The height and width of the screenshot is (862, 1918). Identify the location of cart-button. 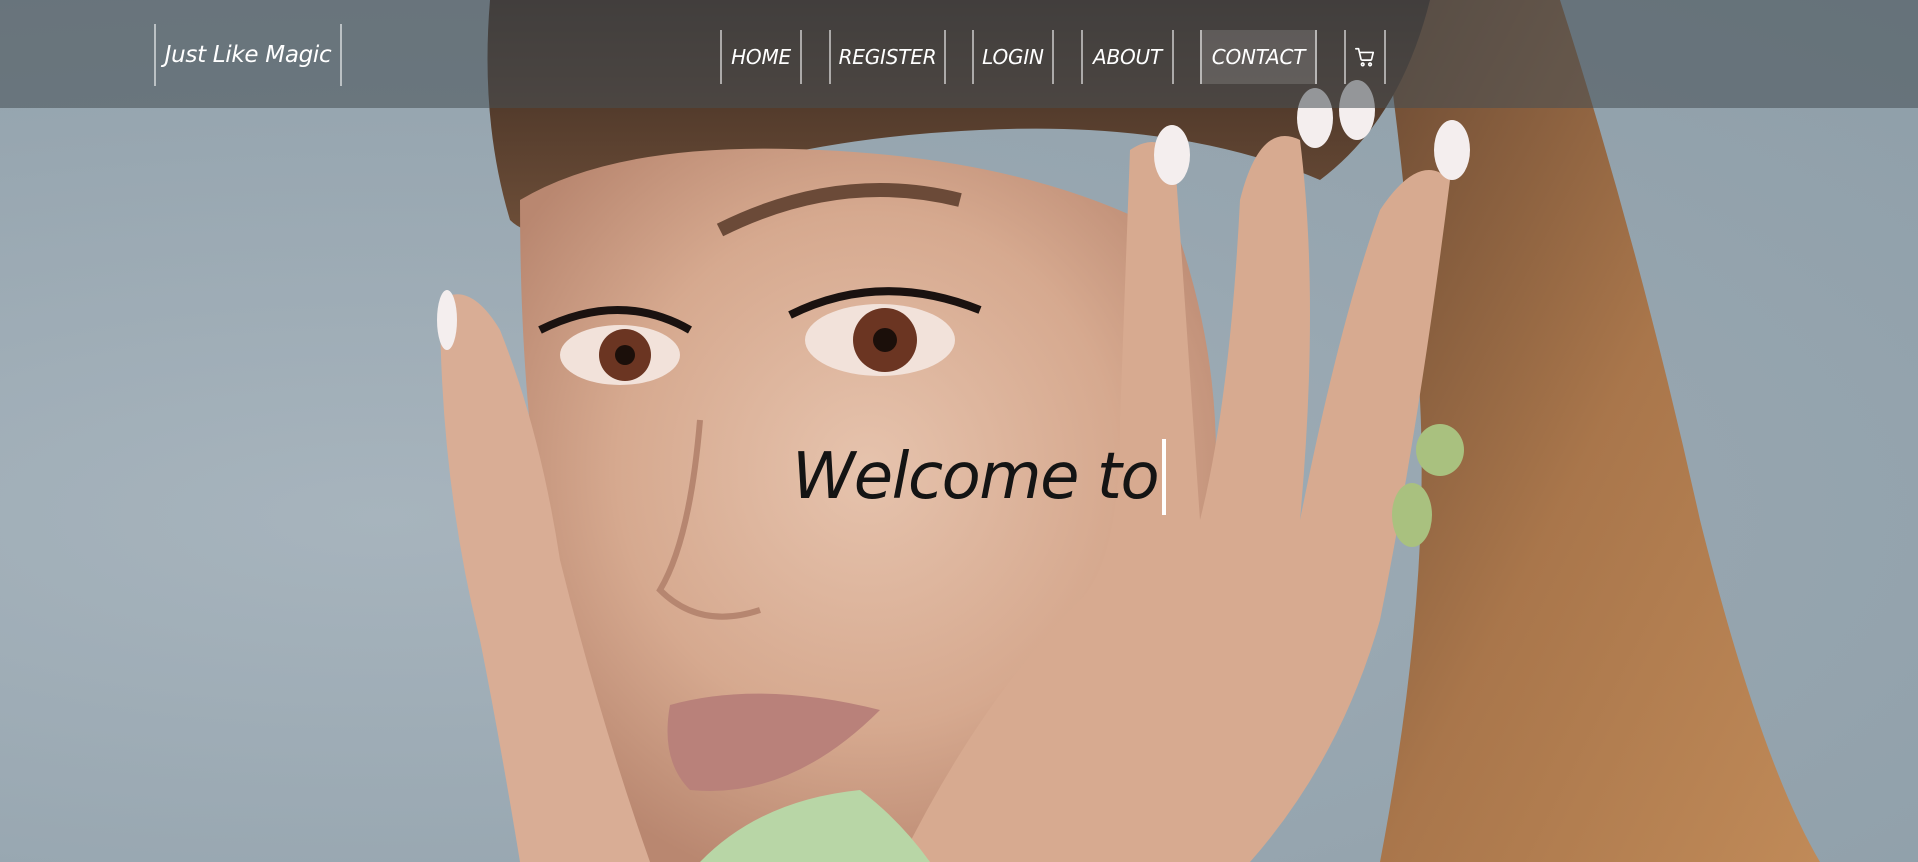
(1365, 57).